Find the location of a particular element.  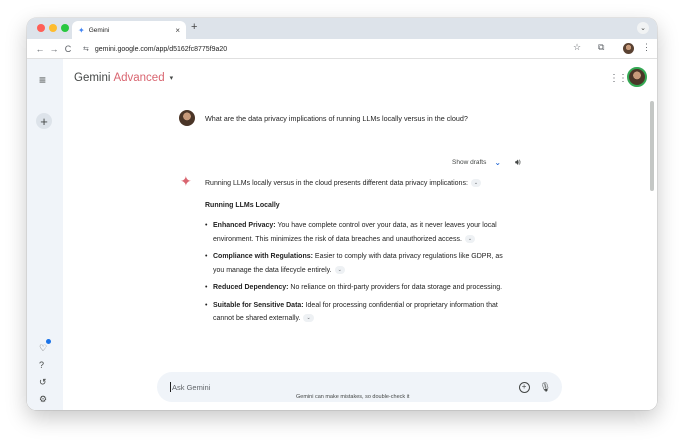

more-menu-icon: ⋮ is located at coordinates (646, 47).